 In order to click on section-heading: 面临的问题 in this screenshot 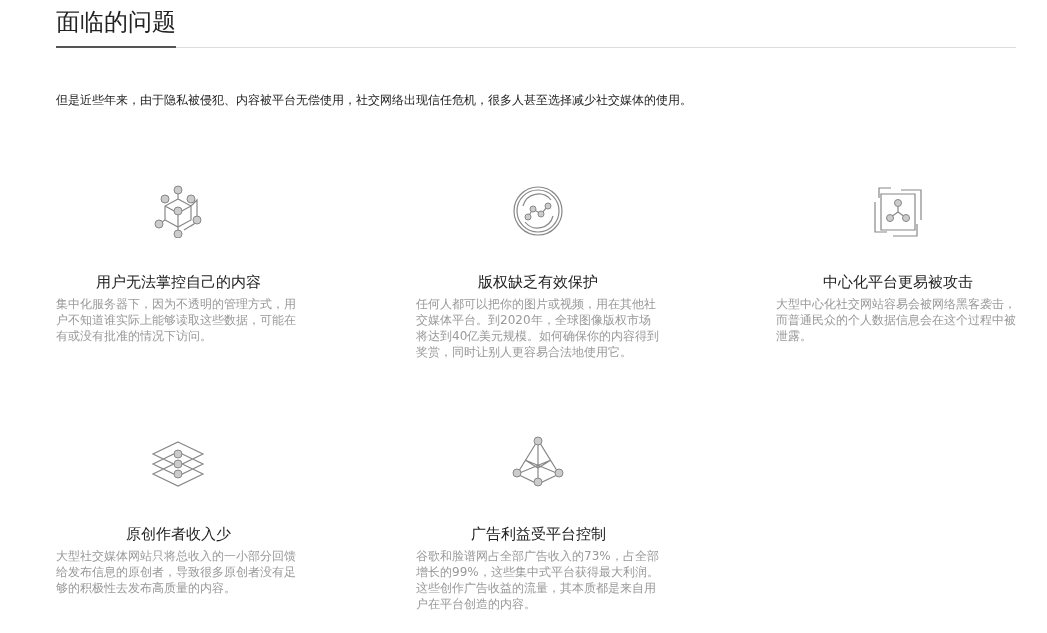, I will do `click(116, 27)`.